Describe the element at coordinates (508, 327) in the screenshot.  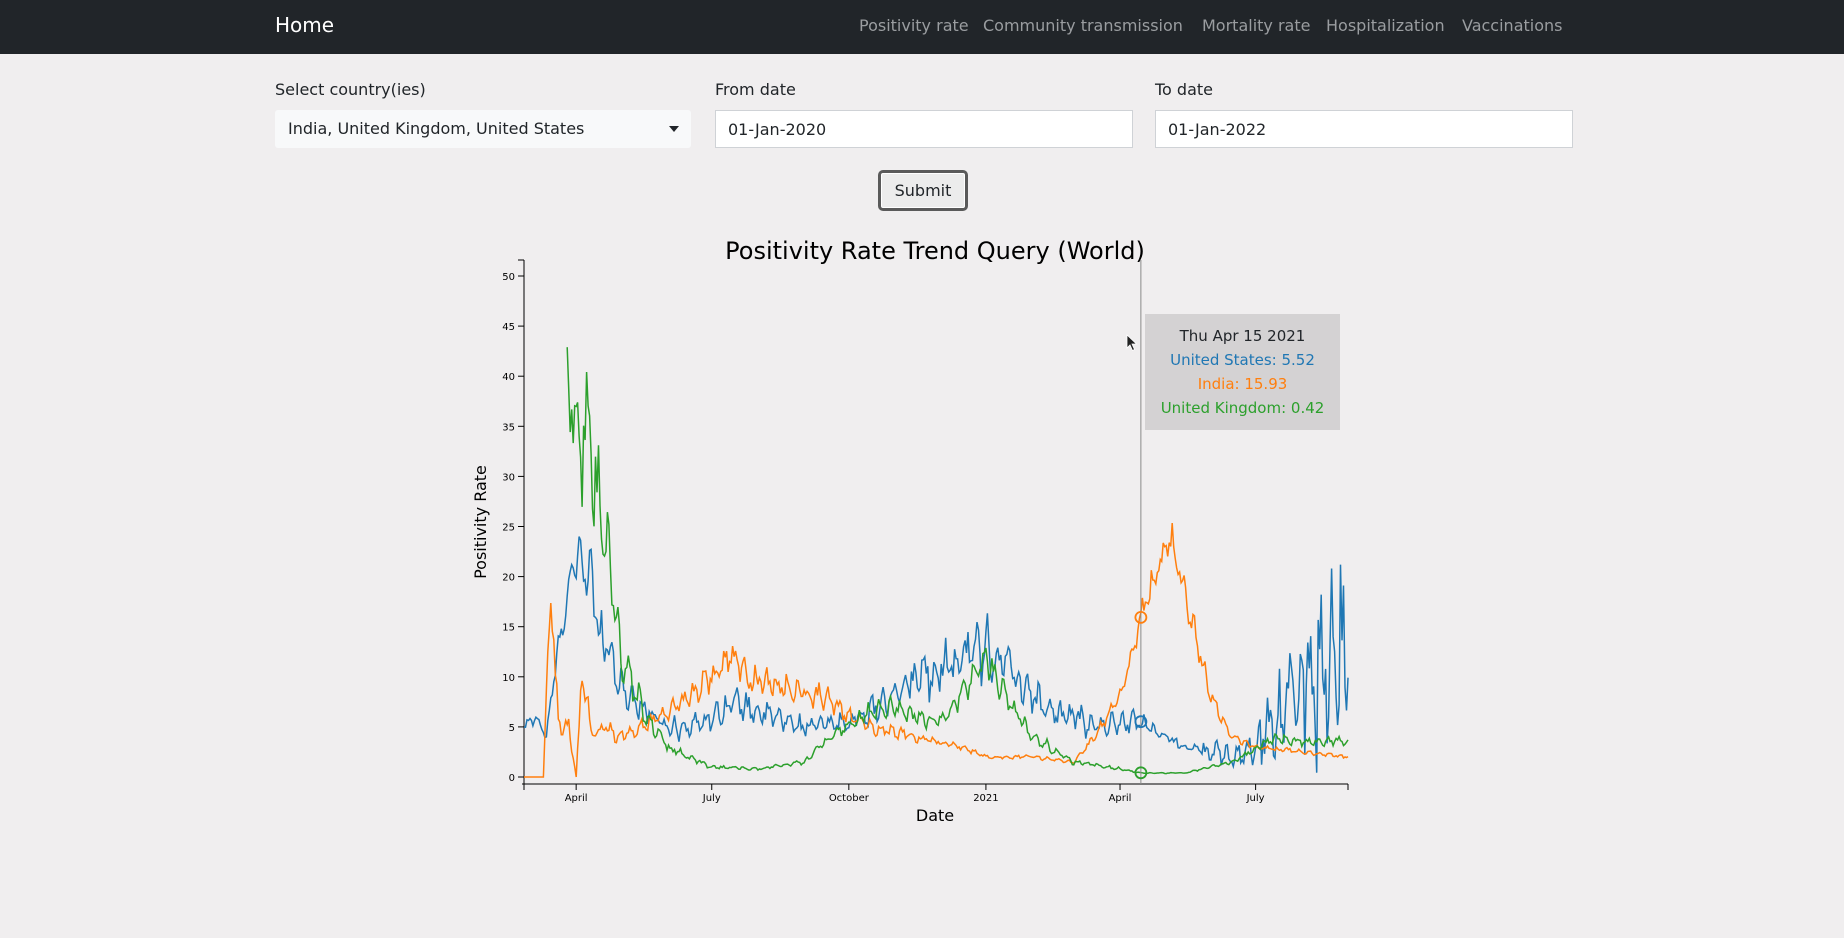
I see `y-tick-label: 45` at that location.